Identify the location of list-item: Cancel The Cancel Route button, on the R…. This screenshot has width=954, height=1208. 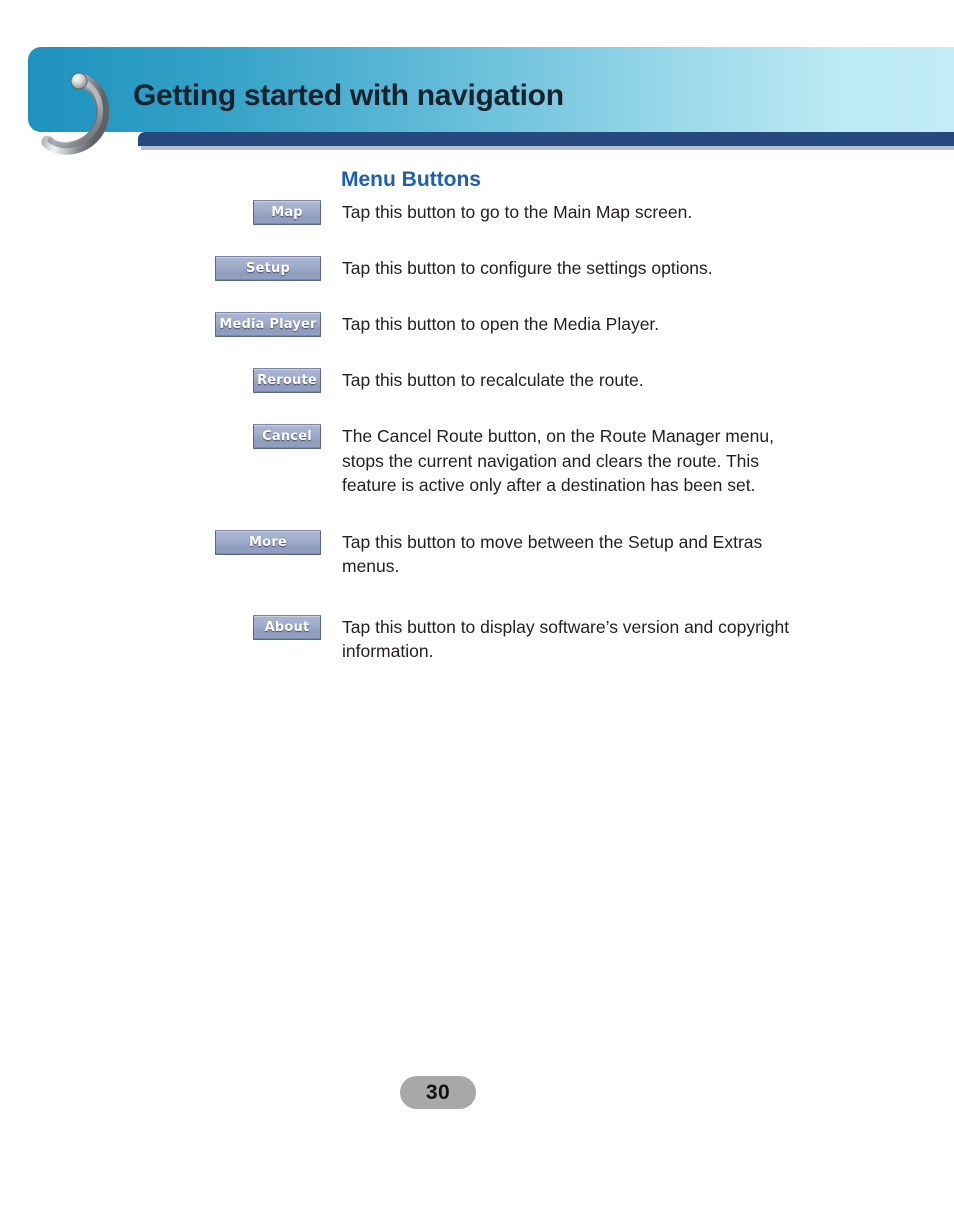
(477, 461).